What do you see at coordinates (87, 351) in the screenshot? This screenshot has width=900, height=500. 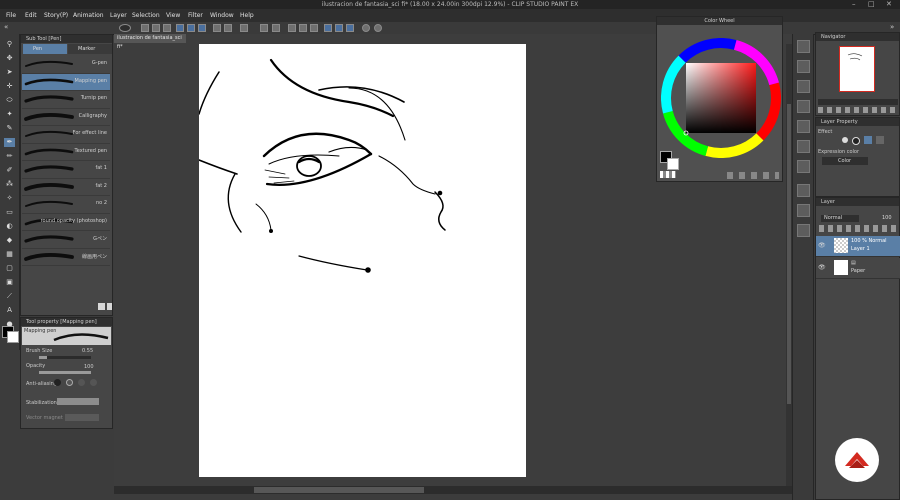 I see `brush-size-value: 0.55` at bounding box center [87, 351].